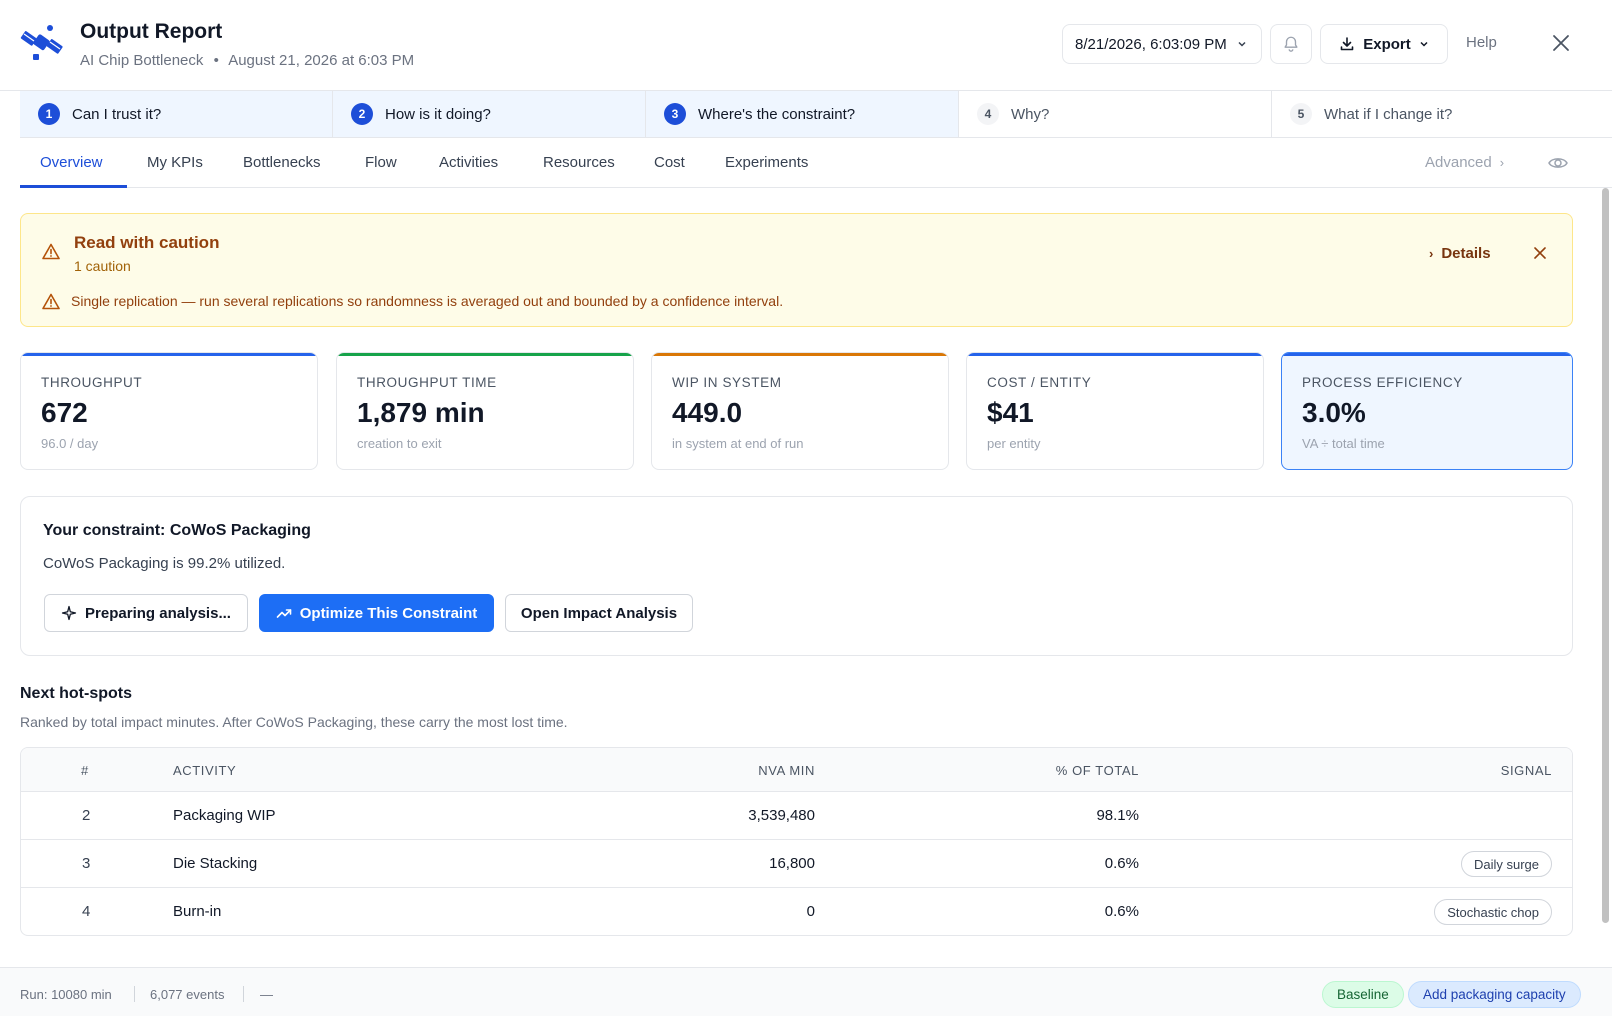  What do you see at coordinates (117, 114) in the screenshot?
I see `step-label: Can I trust it?` at bounding box center [117, 114].